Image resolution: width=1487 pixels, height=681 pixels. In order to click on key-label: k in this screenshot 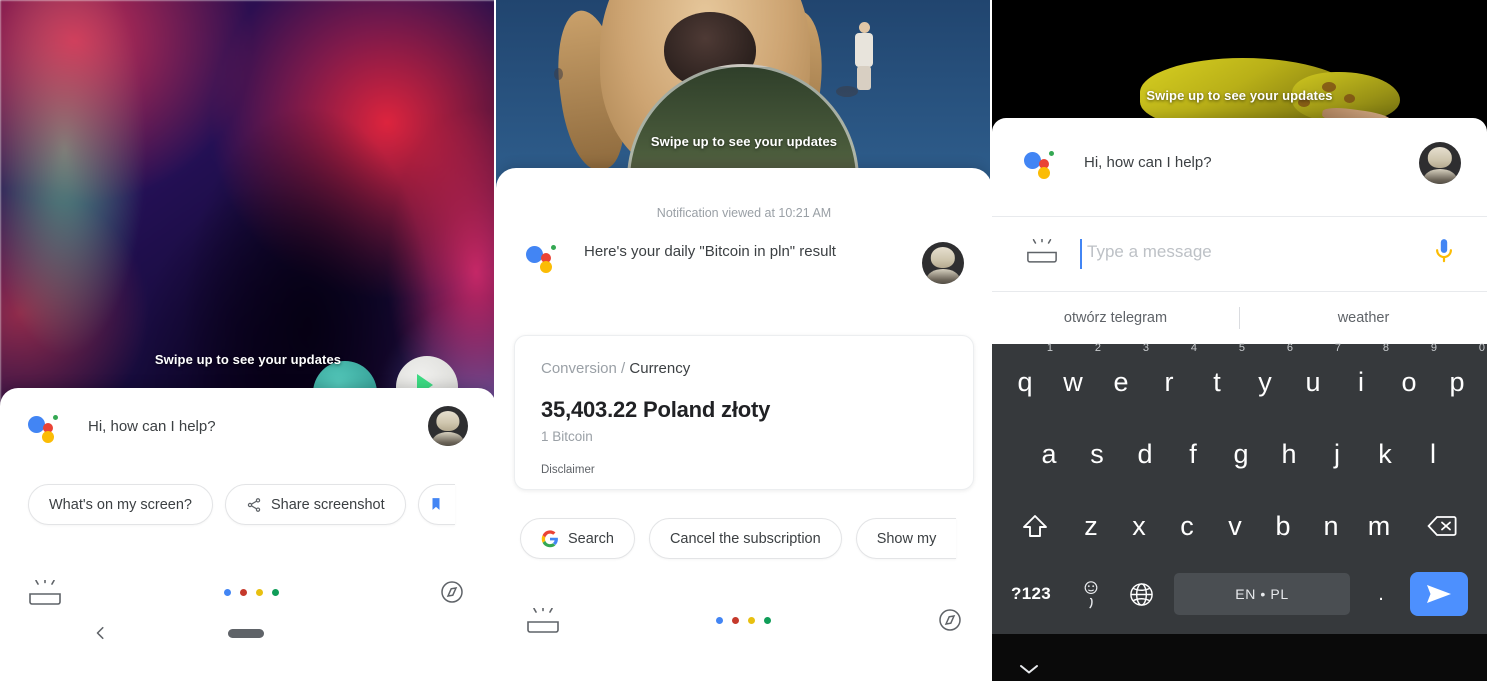, I will do `click(1385, 453)`.